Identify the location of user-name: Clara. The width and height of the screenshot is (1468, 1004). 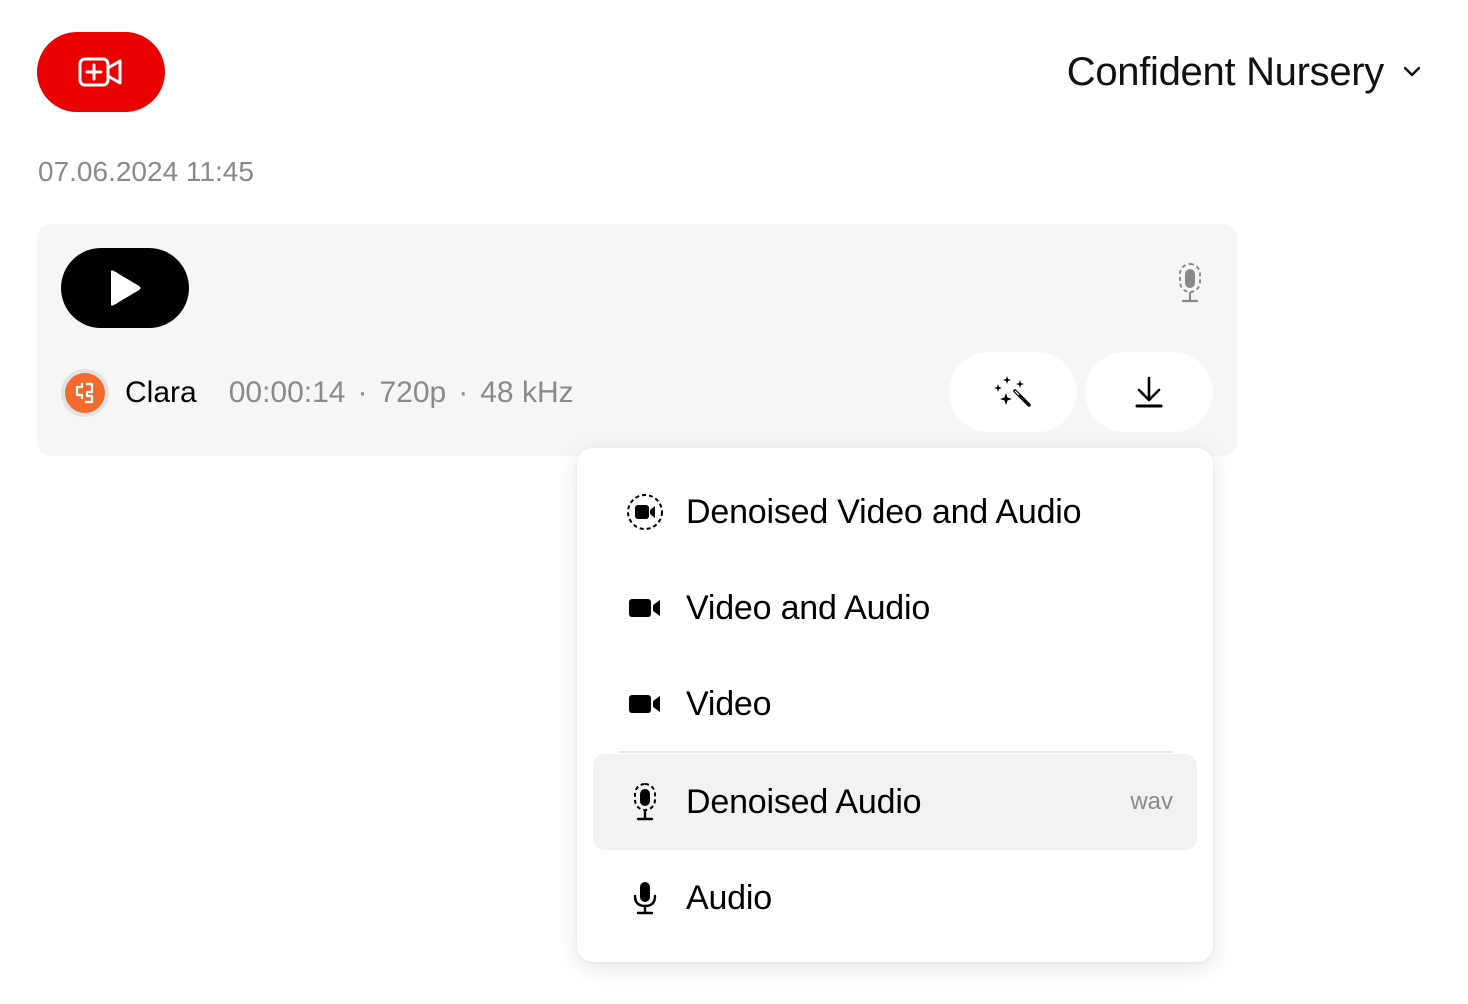
(161, 392).